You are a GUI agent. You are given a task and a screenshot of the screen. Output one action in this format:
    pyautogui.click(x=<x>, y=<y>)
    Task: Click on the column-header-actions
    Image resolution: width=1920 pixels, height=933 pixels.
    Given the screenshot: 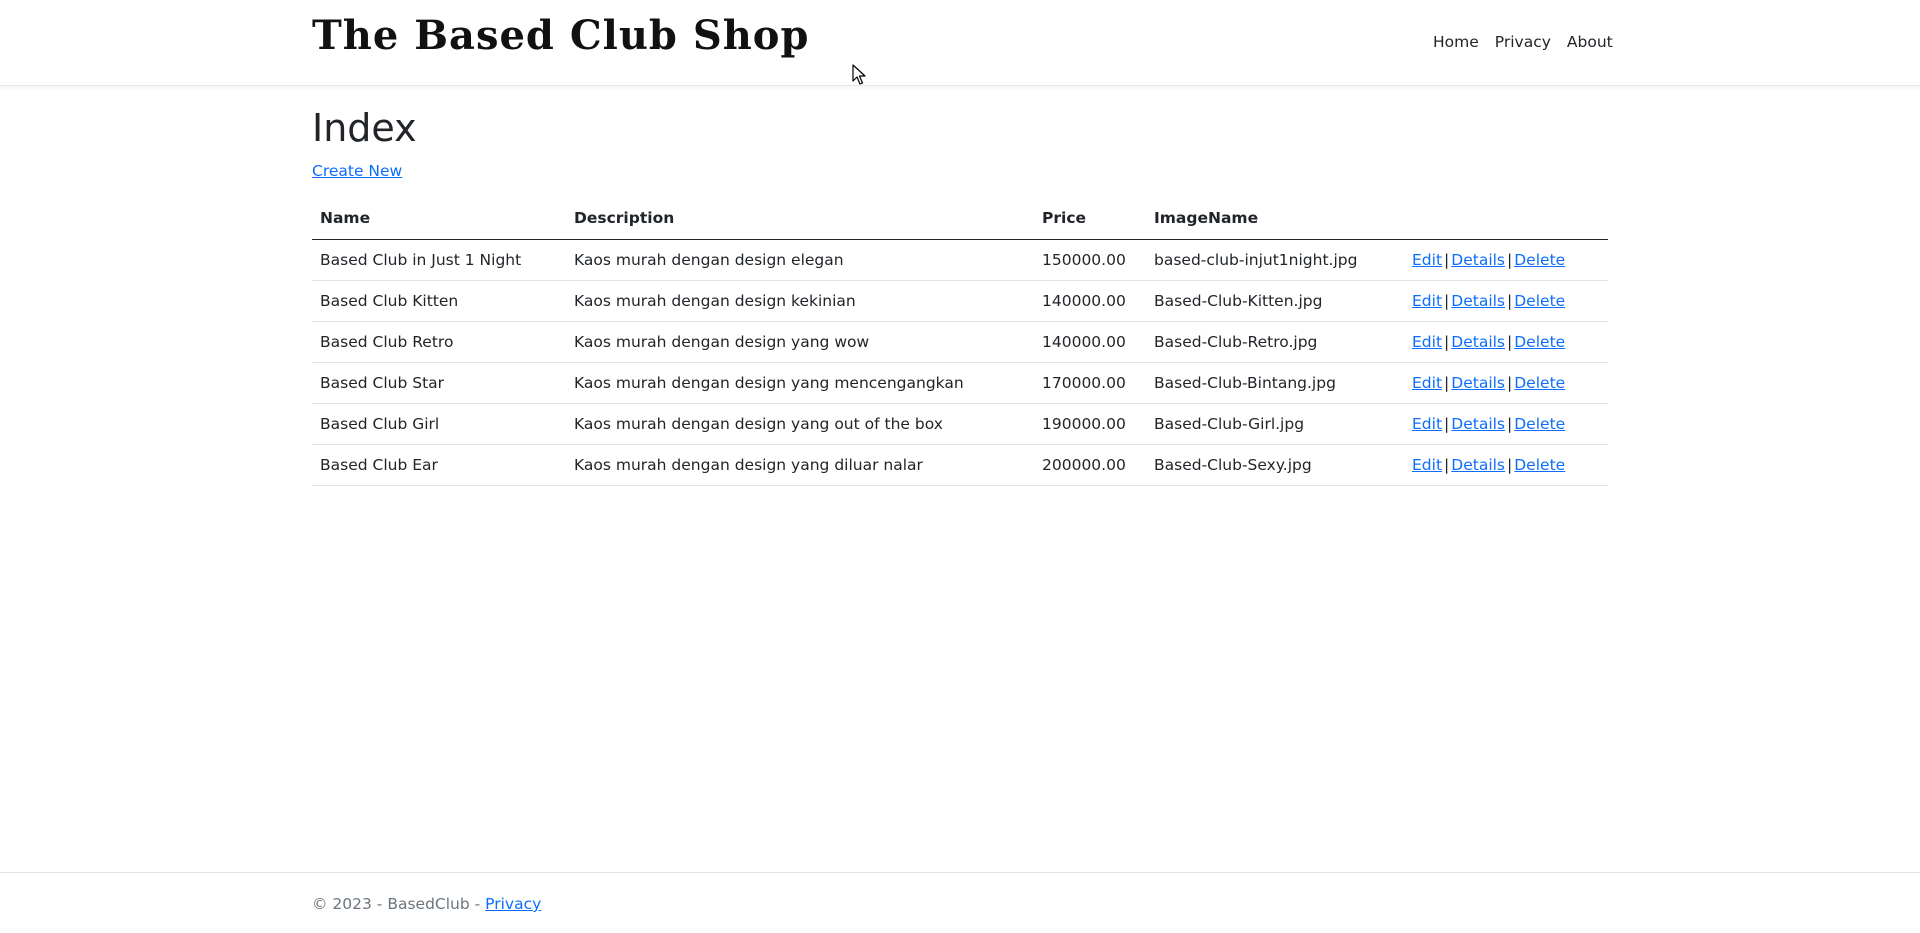 What is the action you would take?
    pyautogui.click(x=1506, y=219)
    